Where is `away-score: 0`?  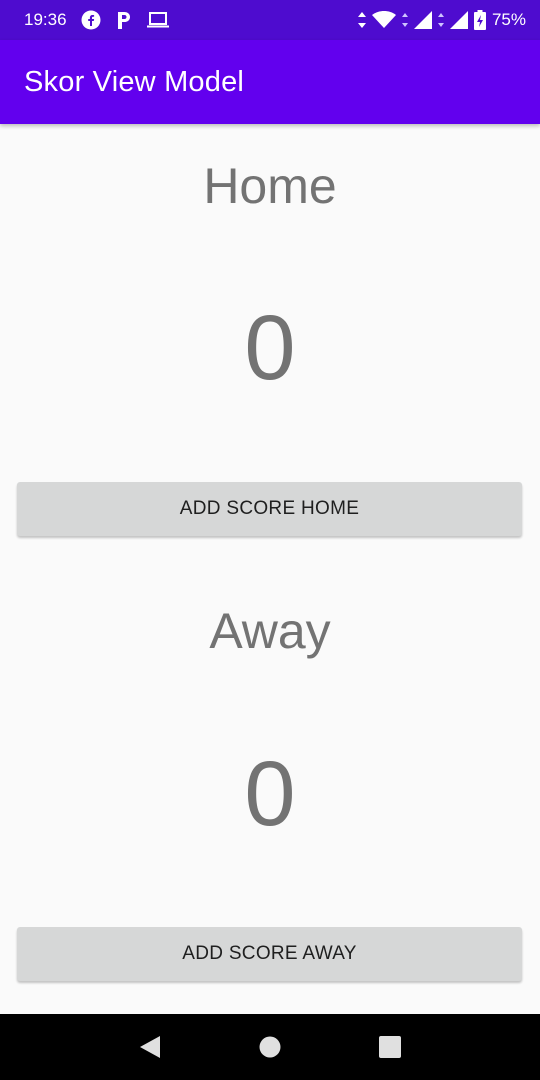 away-score: 0 is located at coordinates (270, 794).